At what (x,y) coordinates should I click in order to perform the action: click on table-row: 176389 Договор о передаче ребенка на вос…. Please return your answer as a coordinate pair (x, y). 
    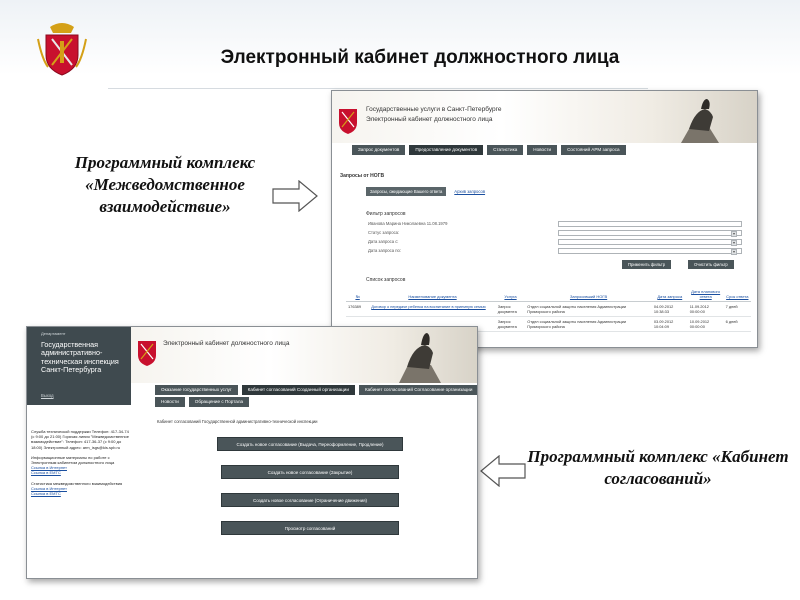
    Looking at the image, I should click on (548, 309).